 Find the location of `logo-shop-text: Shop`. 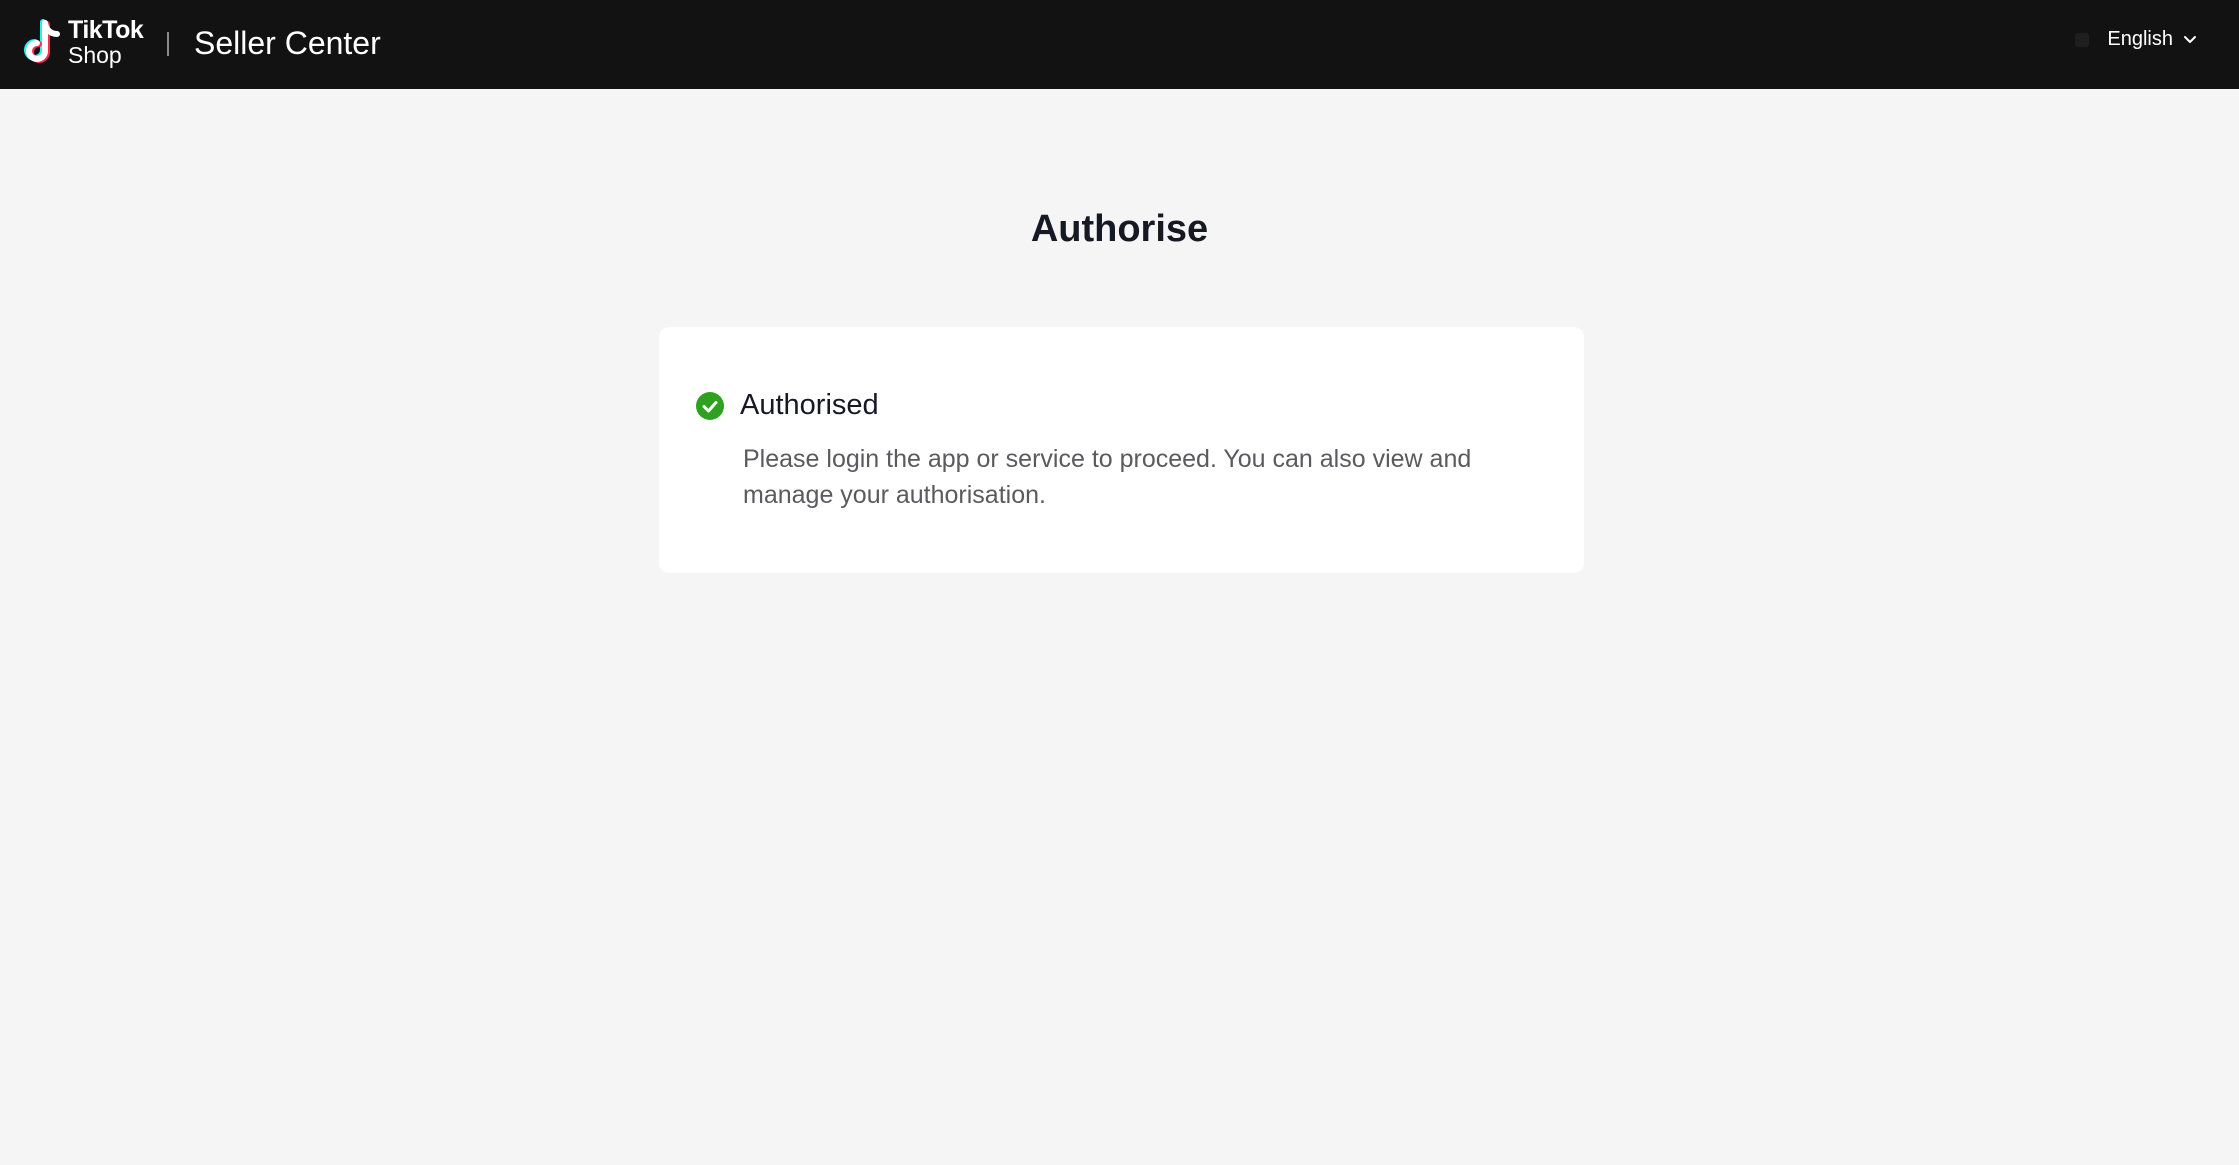

logo-shop-text: Shop is located at coordinates (95, 55).